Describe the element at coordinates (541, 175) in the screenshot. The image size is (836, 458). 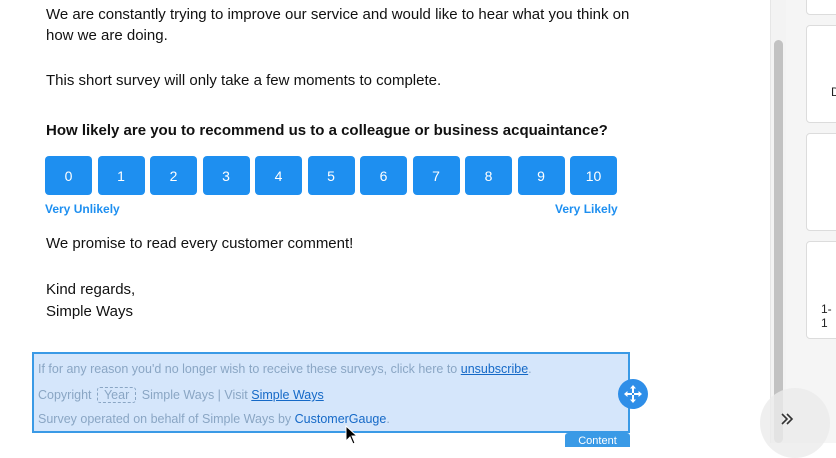
I see `nps-score-button-9: 9` at that location.